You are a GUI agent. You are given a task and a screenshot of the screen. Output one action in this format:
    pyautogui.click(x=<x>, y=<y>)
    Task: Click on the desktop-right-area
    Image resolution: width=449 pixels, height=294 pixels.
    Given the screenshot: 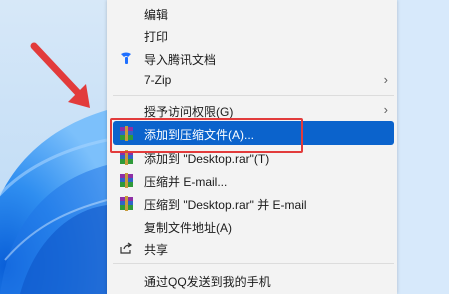 What is the action you would take?
    pyautogui.click(x=423, y=147)
    